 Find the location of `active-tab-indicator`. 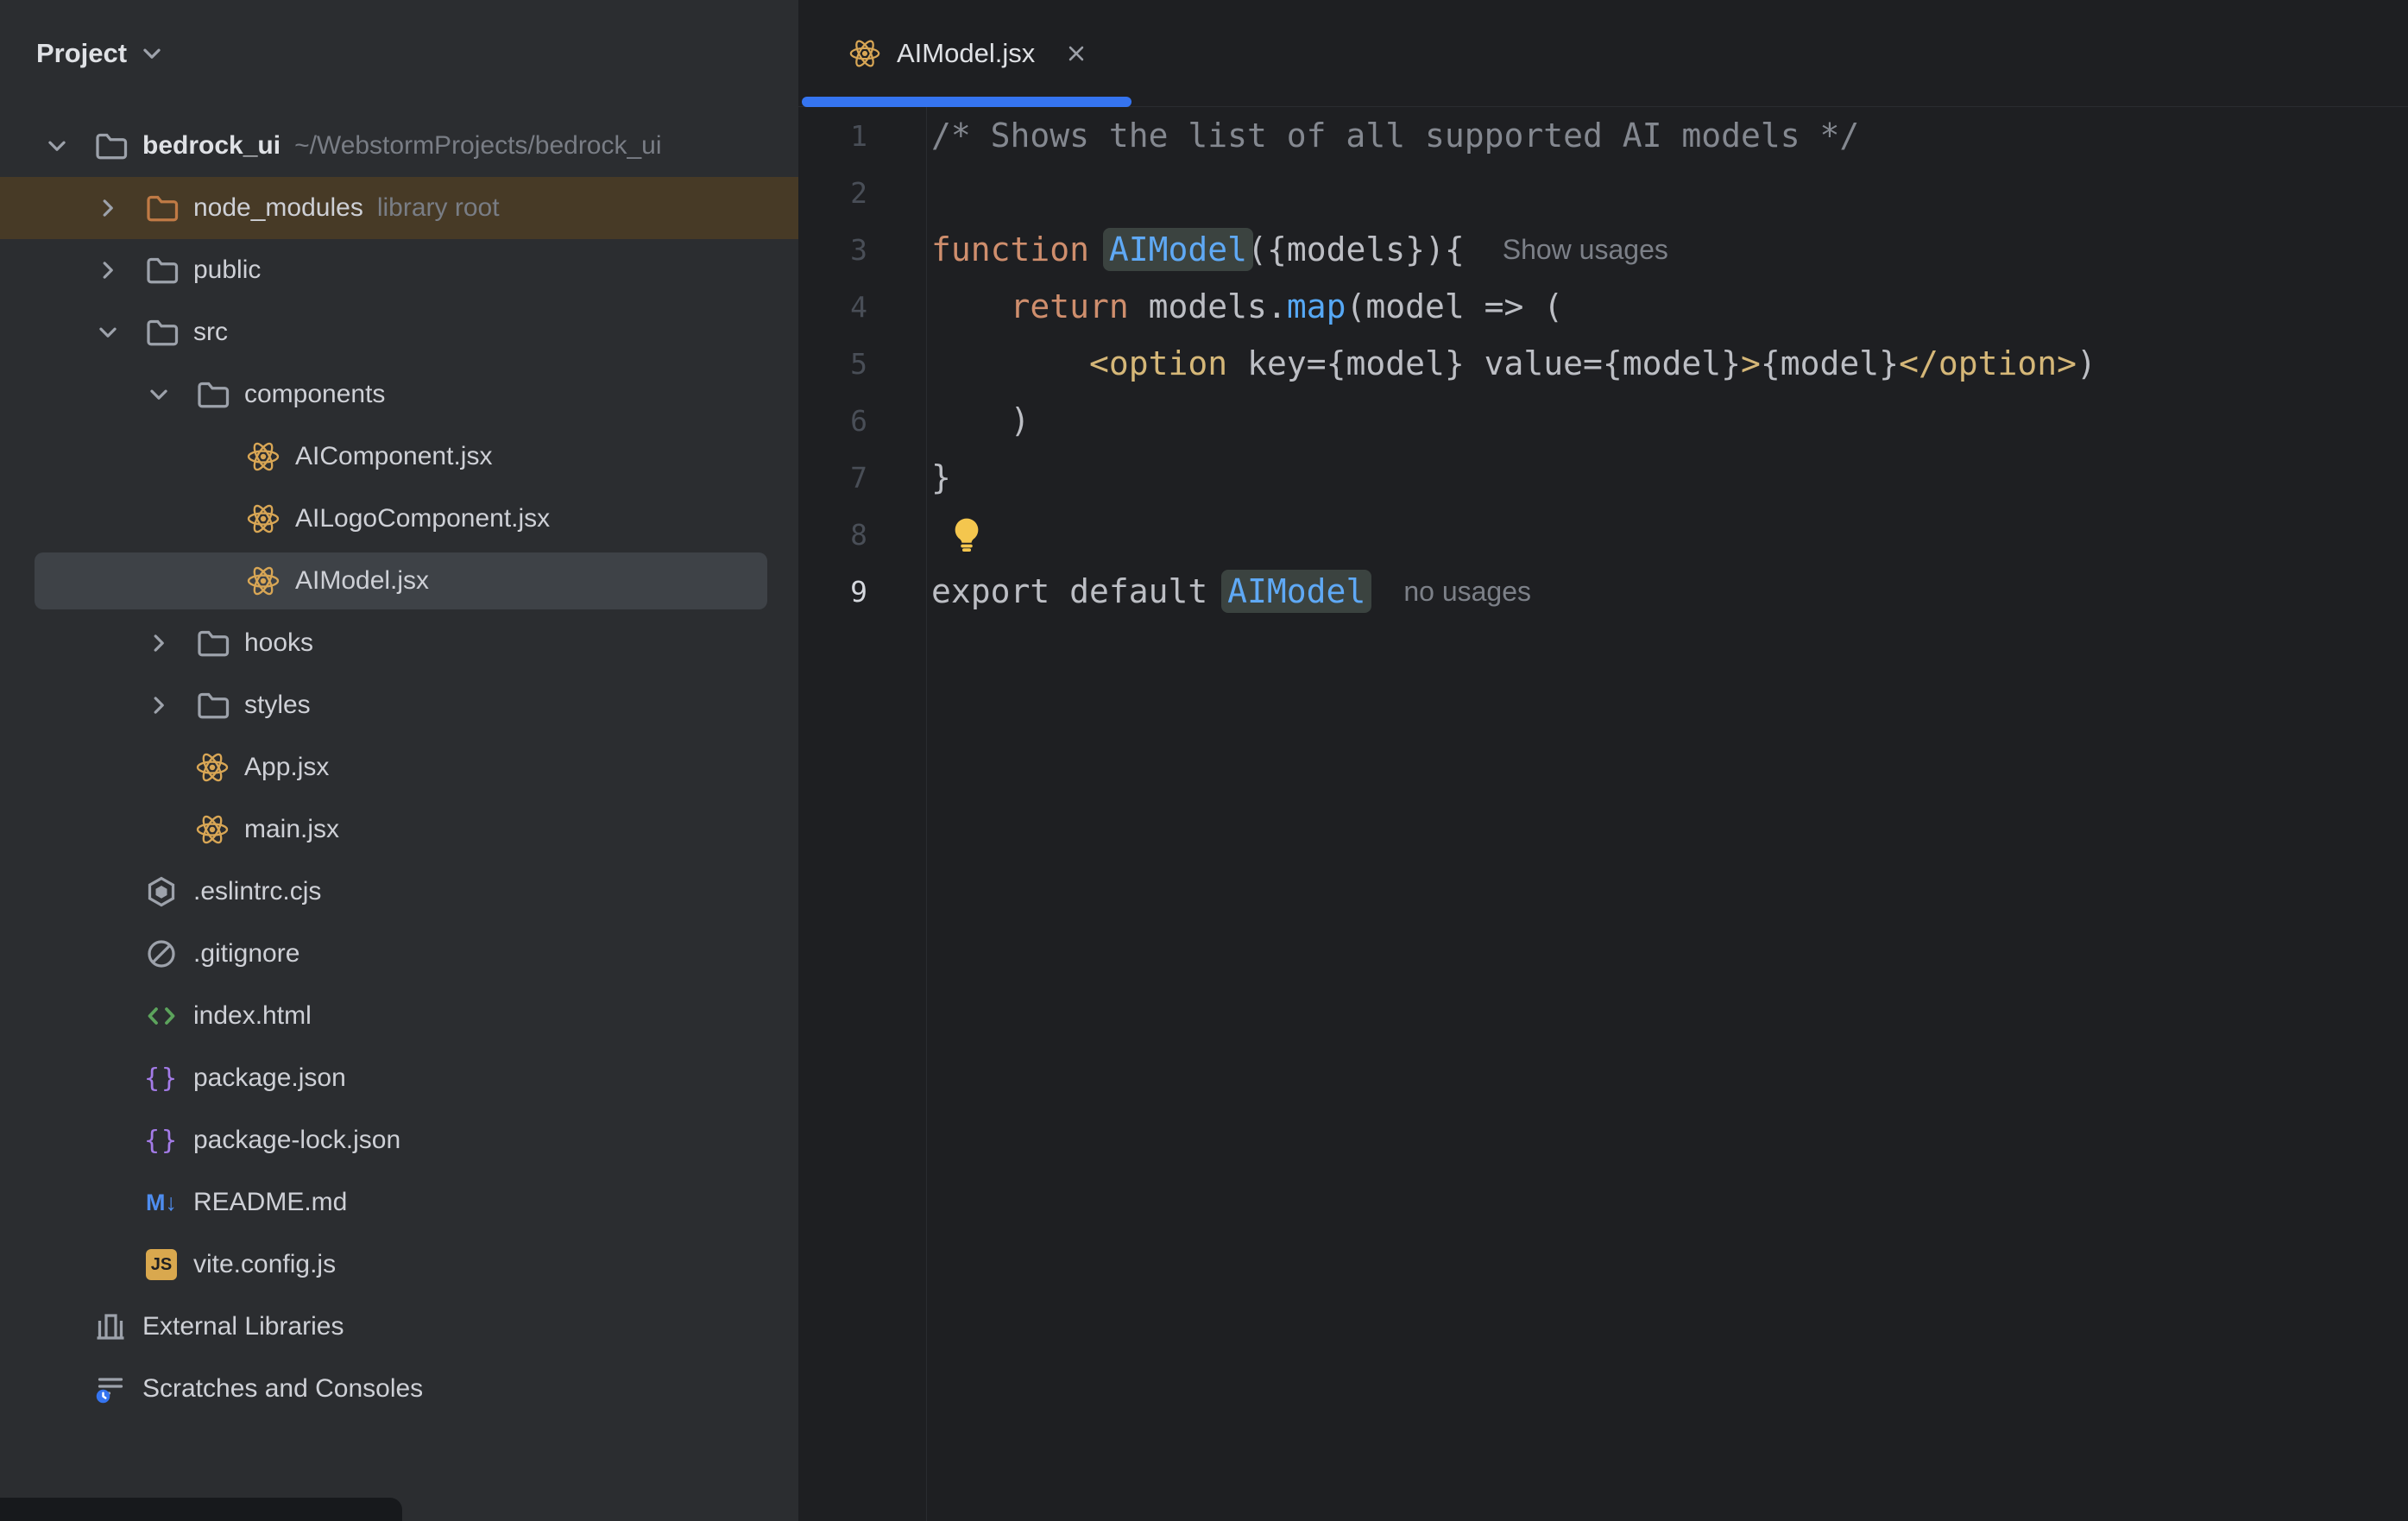

active-tab-indicator is located at coordinates (967, 102).